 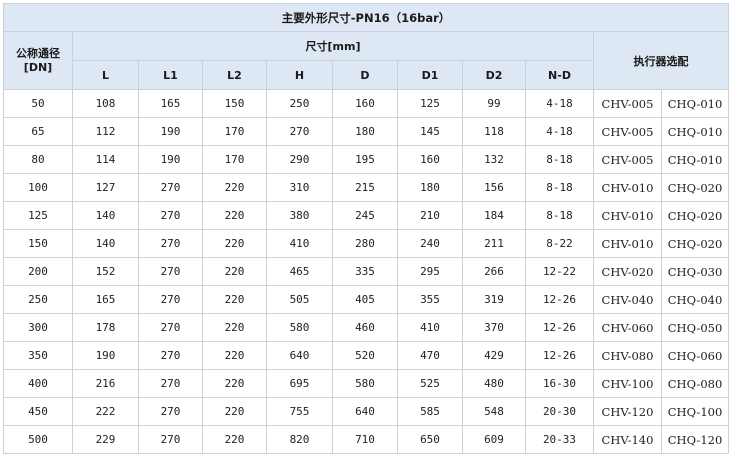 What do you see at coordinates (38, 299) in the screenshot?
I see `dn-cell: 250` at bounding box center [38, 299].